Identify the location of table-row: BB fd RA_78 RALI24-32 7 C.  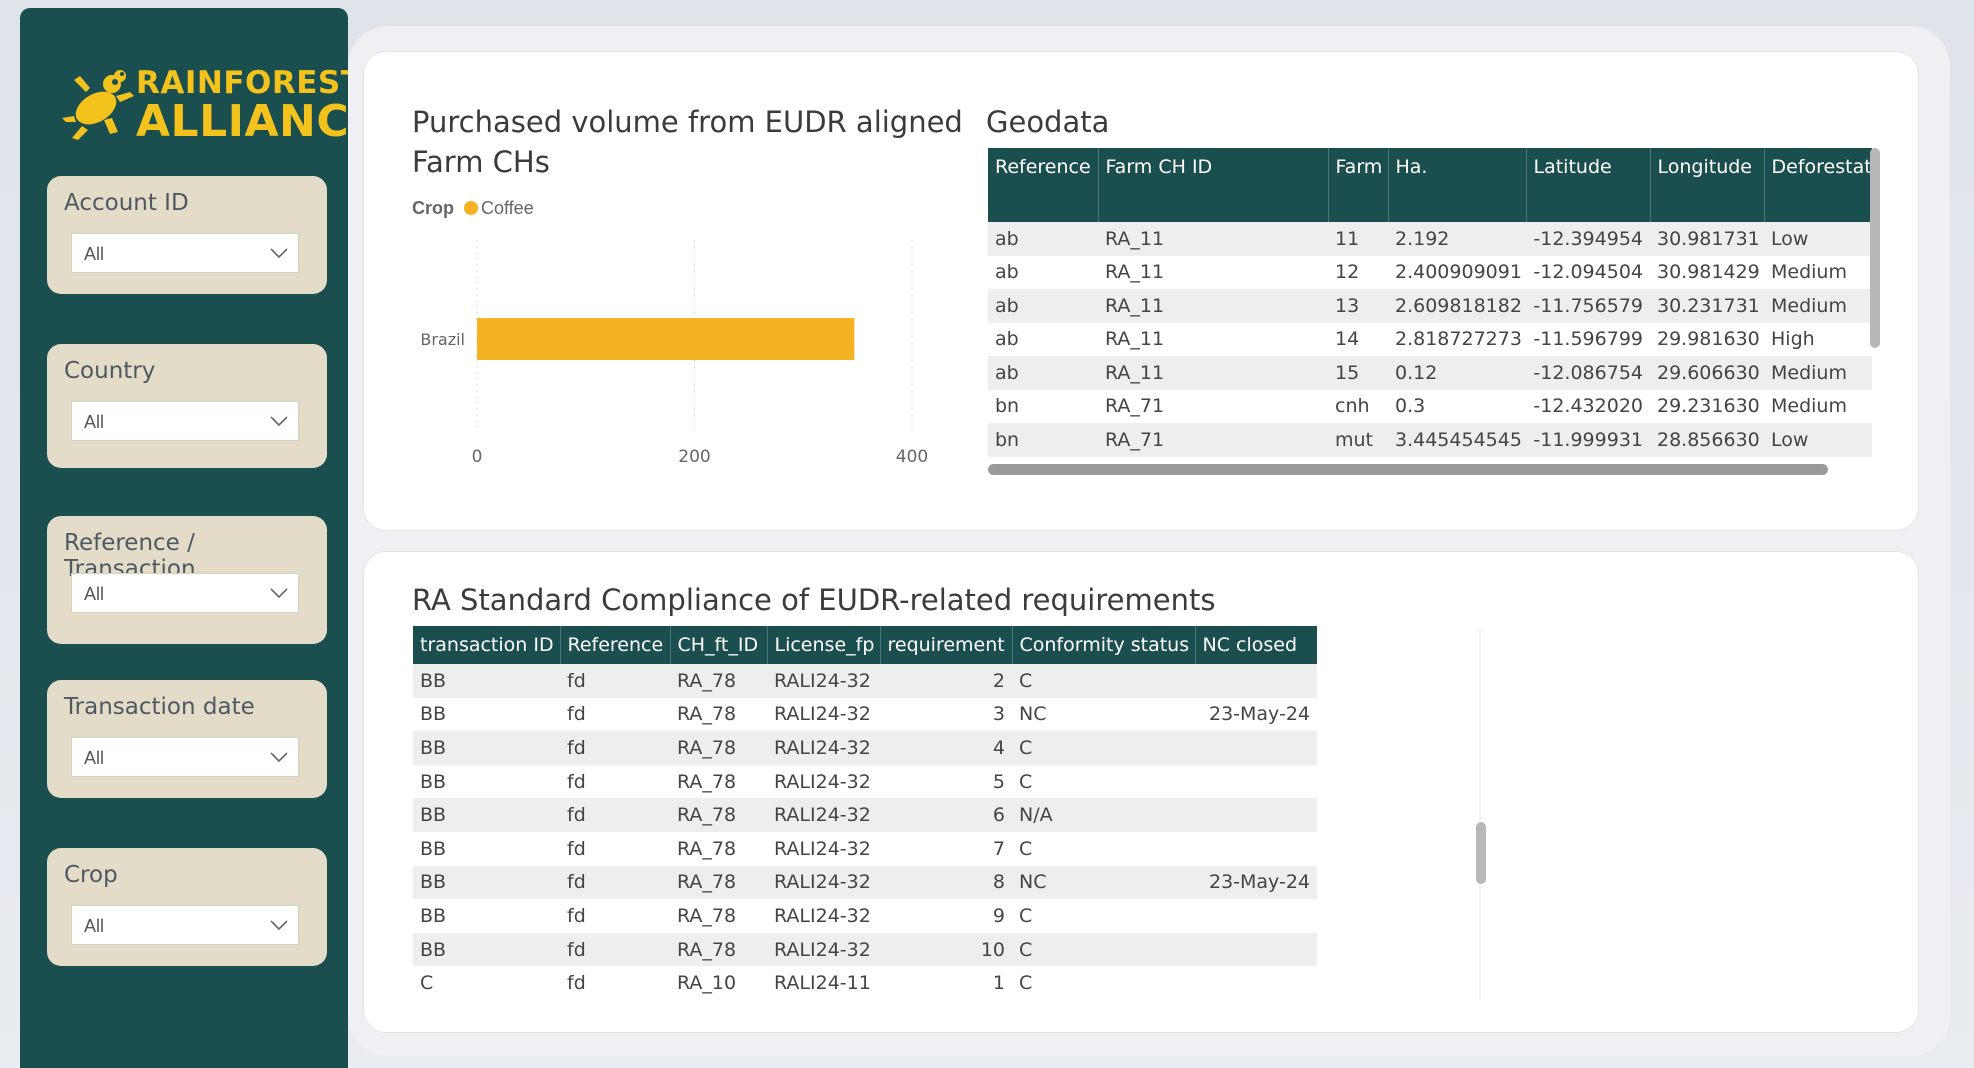
(865, 849).